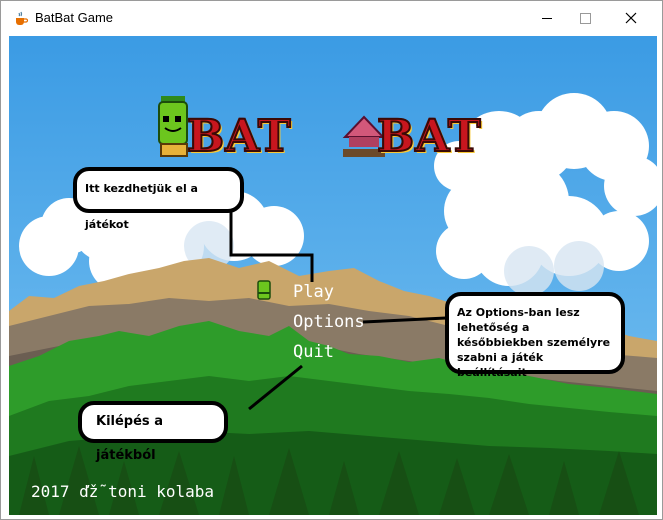 This screenshot has width=663, height=520. What do you see at coordinates (547, 18) in the screenshot?
I see `minimize-icon` at bounding box center [547, 18].